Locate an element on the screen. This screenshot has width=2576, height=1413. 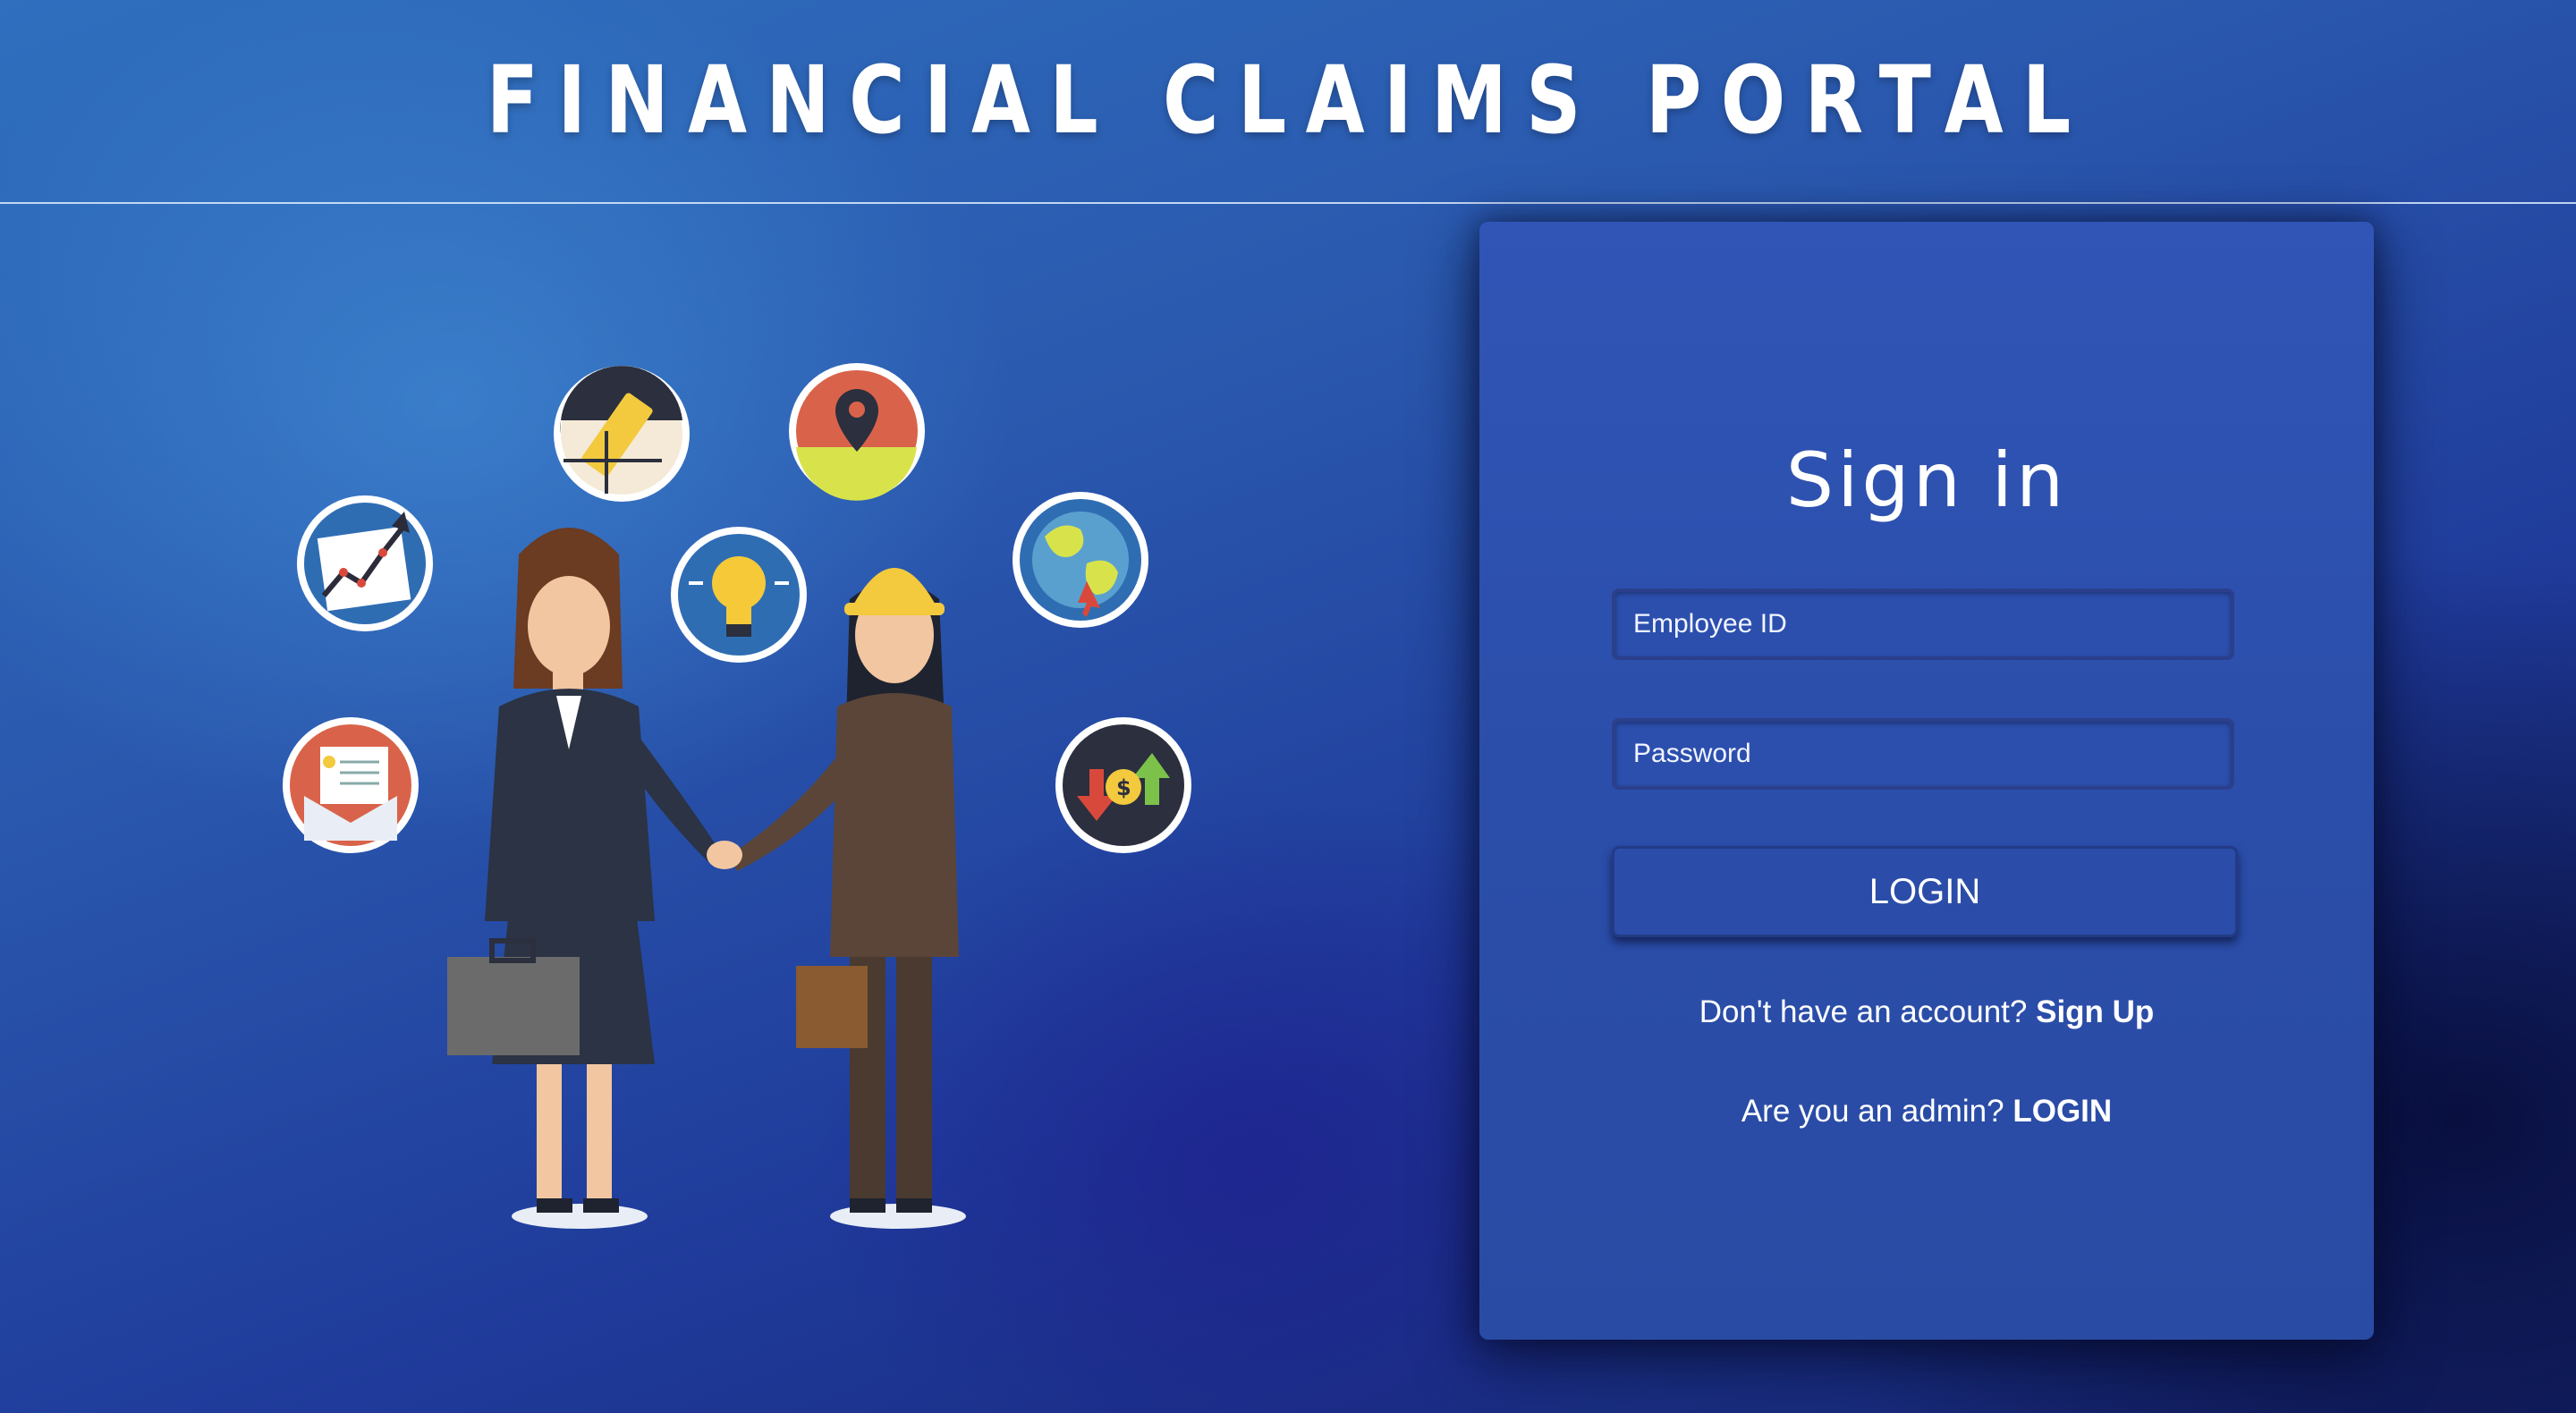
currency-exchange-icon: $ is located at coordinates (1123, 785).